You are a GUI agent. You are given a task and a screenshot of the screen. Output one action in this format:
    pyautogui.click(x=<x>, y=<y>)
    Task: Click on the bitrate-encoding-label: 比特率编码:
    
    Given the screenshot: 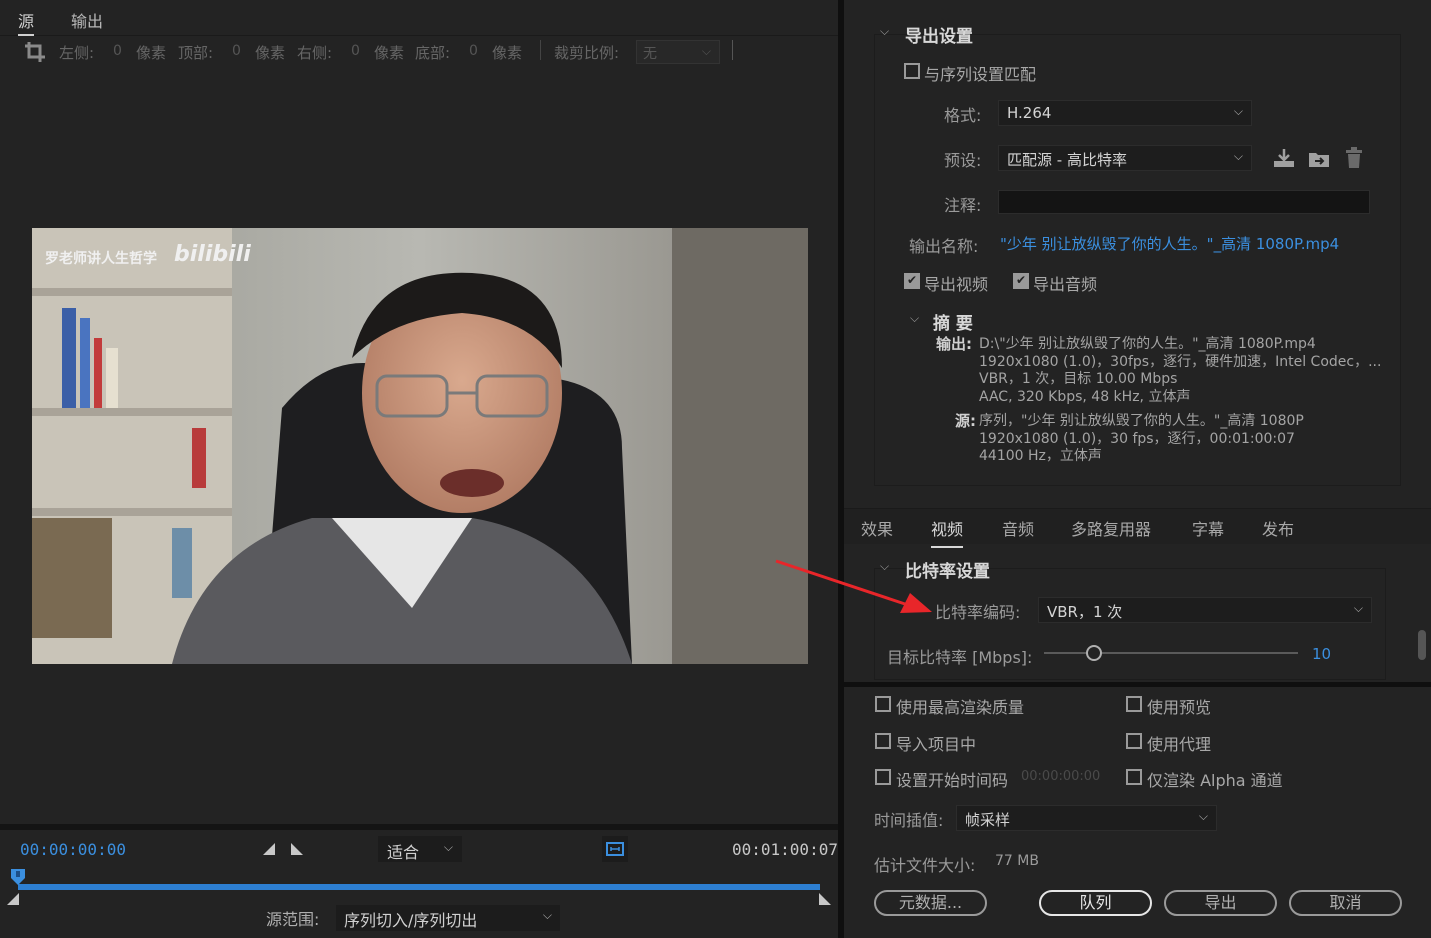 What is the action you would take?
    pyautogui.click(x=978, y=612)
    